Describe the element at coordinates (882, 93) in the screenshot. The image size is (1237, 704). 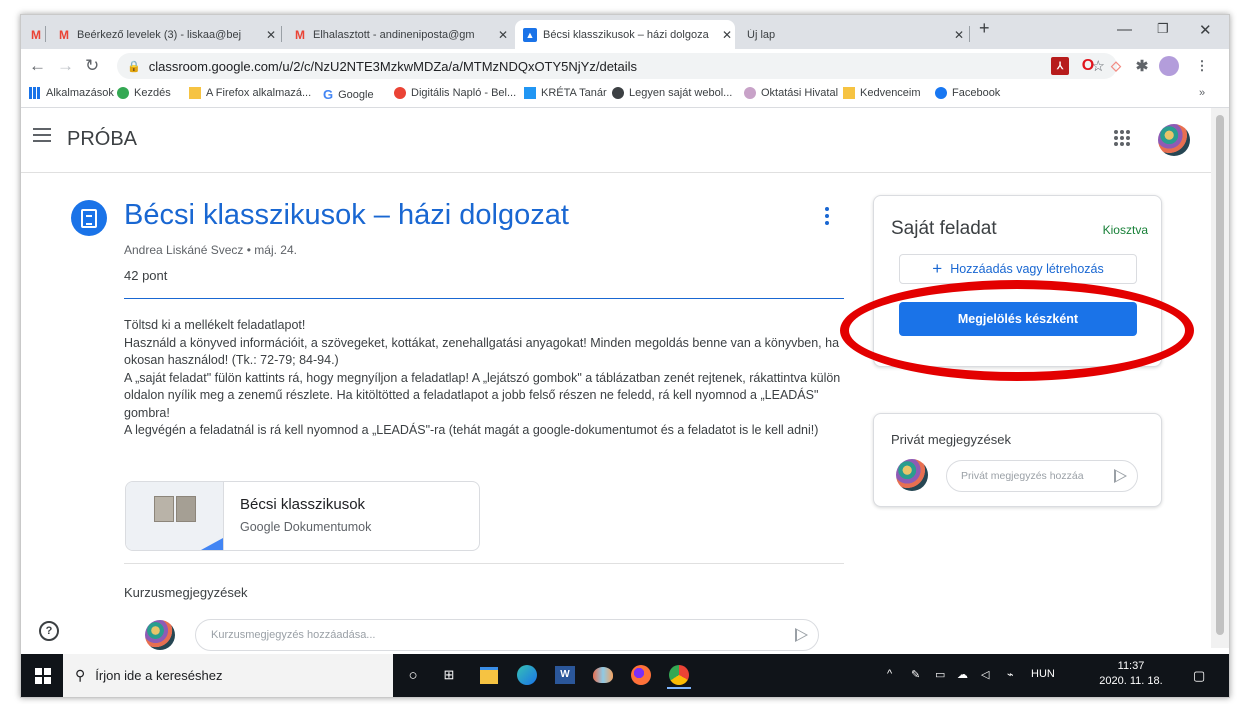
I see `bookmark-kedvenceim: Kedvenceim` at that location.